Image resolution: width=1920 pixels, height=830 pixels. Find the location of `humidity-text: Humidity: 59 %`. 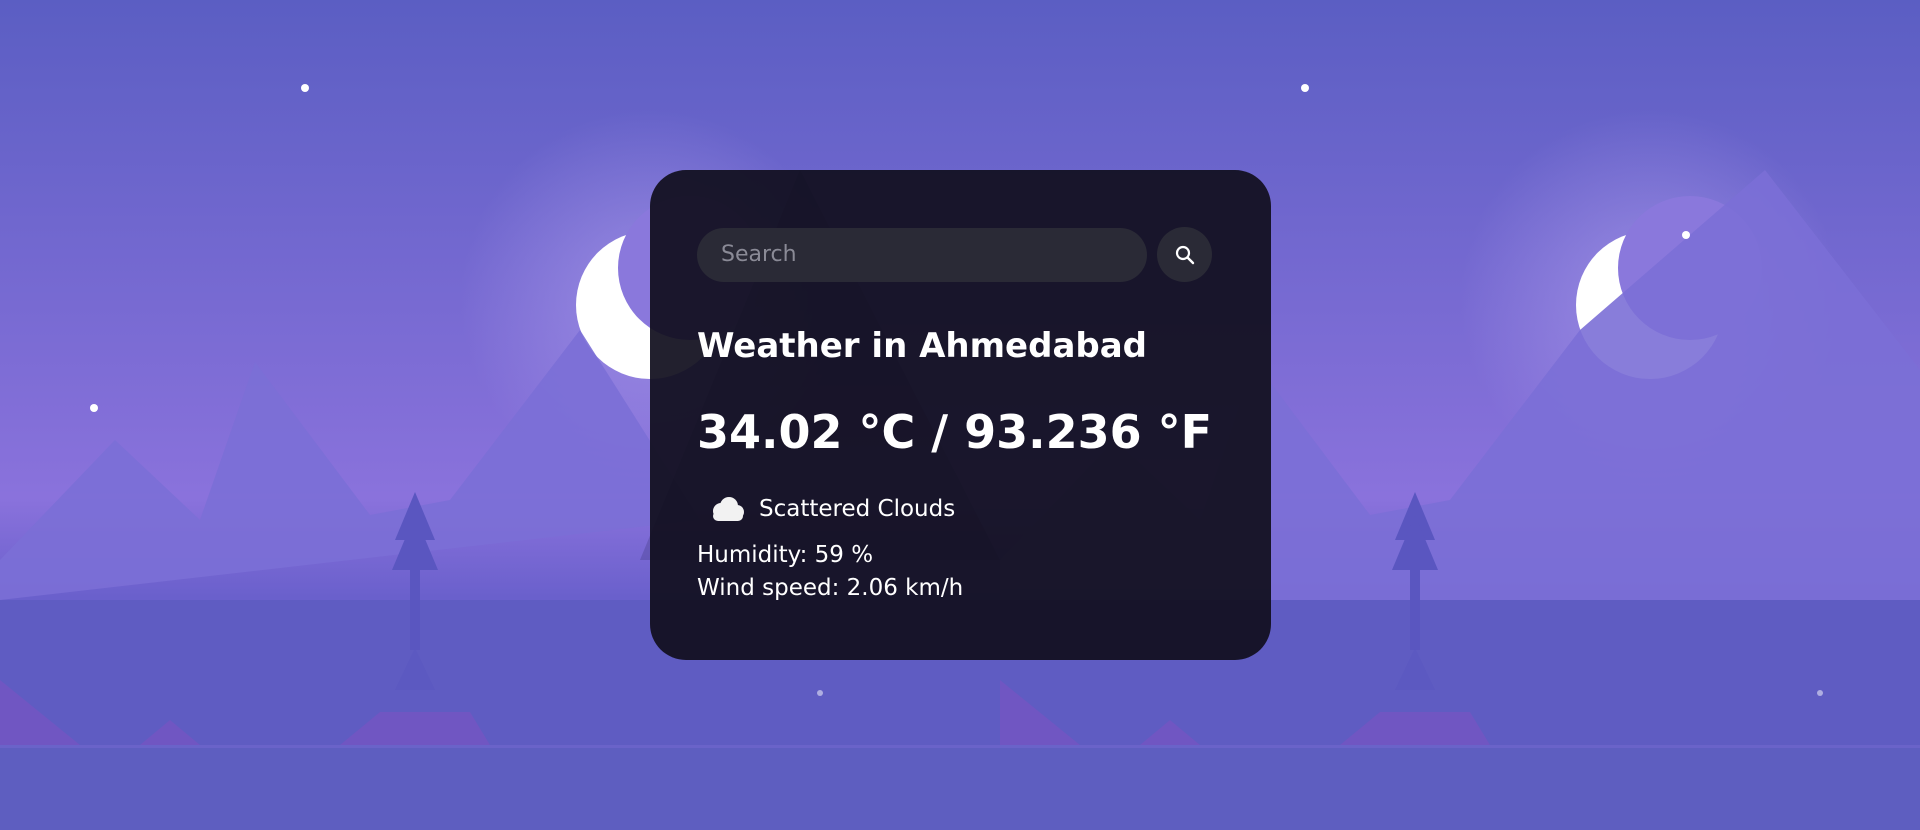

humidity-text: Humidity: 59 % is located at coordinates (785, 555).